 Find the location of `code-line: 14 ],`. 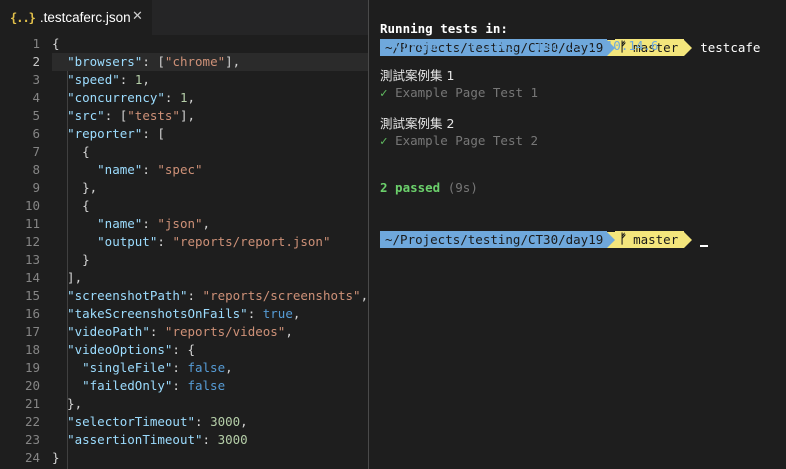

code-line: 14 ], is located at coordinates (184, 278).